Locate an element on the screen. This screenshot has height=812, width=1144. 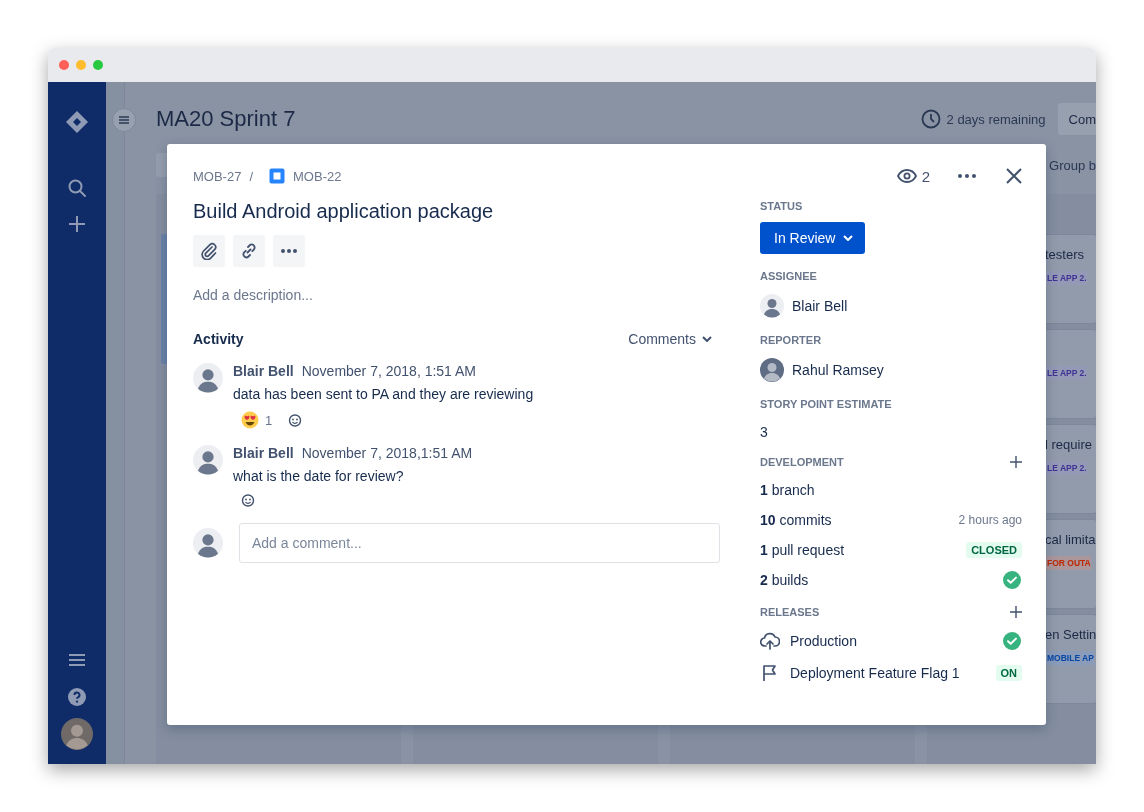
comment-time: November 7, 2018, 1:51 AM is located at coordinates (389, 371).